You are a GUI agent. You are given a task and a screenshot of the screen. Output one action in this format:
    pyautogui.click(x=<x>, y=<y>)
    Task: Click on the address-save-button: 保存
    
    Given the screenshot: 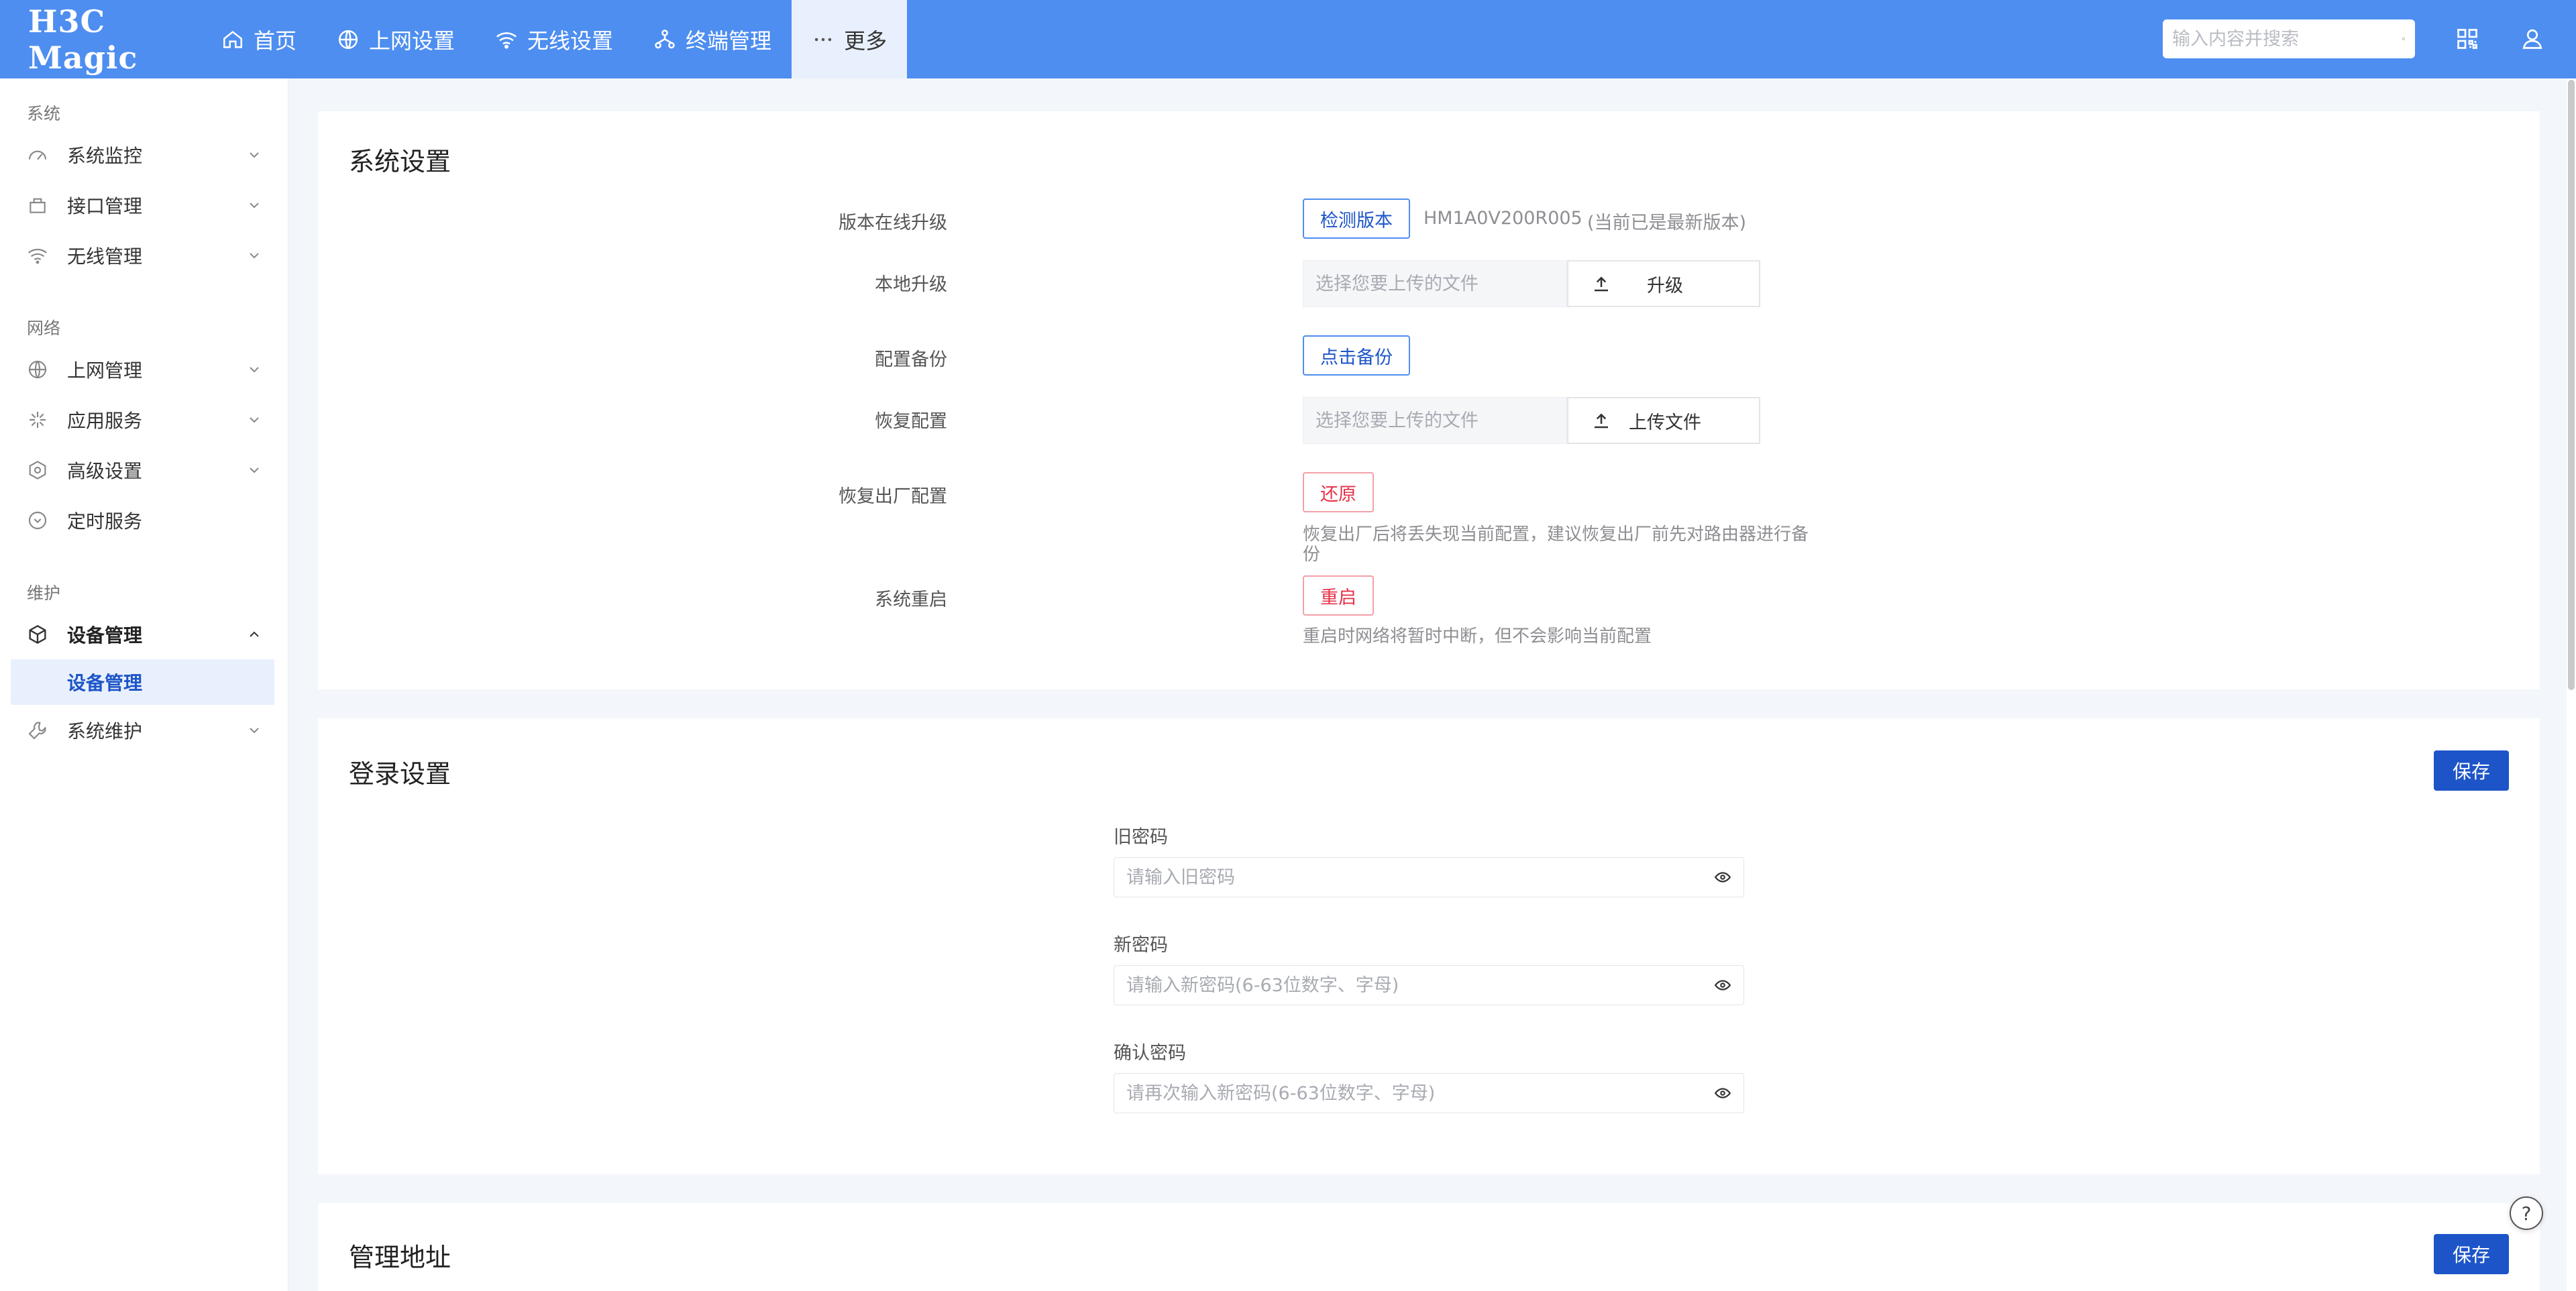 What is the action you would take?
    pyautogui.click(x=2471, y=1254)
    